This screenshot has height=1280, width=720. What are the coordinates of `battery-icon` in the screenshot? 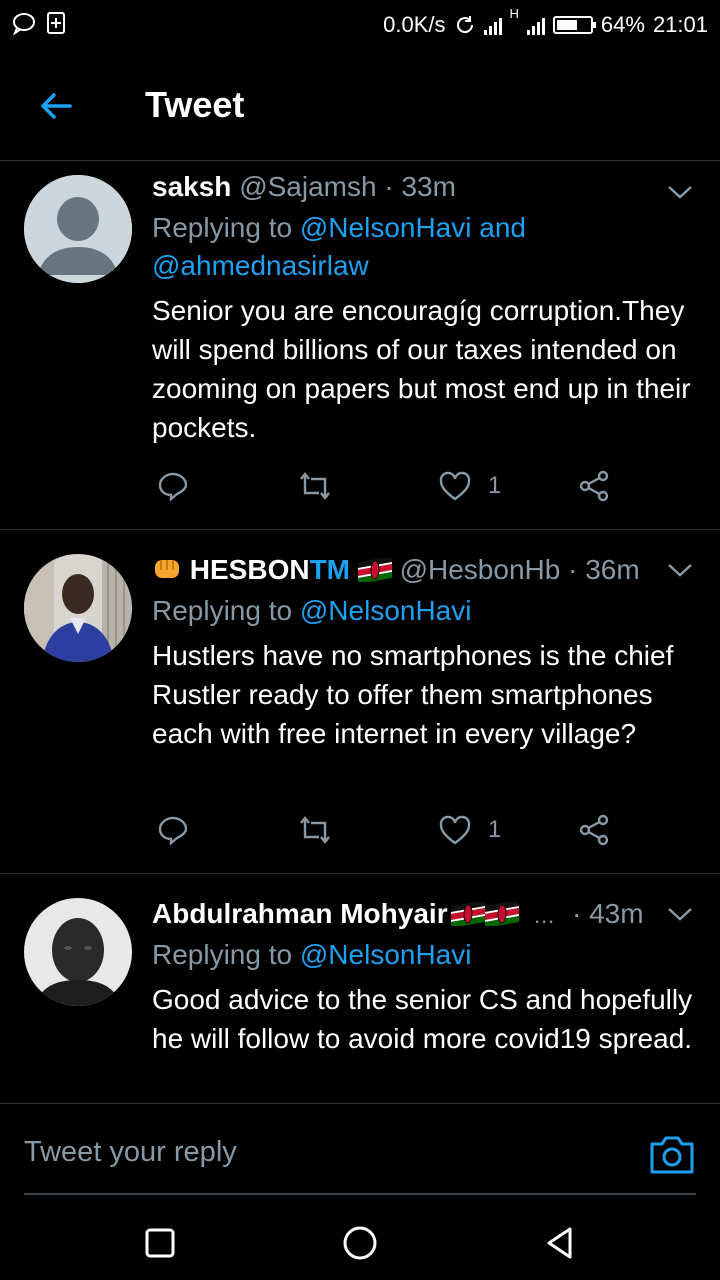 It's located at (574, 25).